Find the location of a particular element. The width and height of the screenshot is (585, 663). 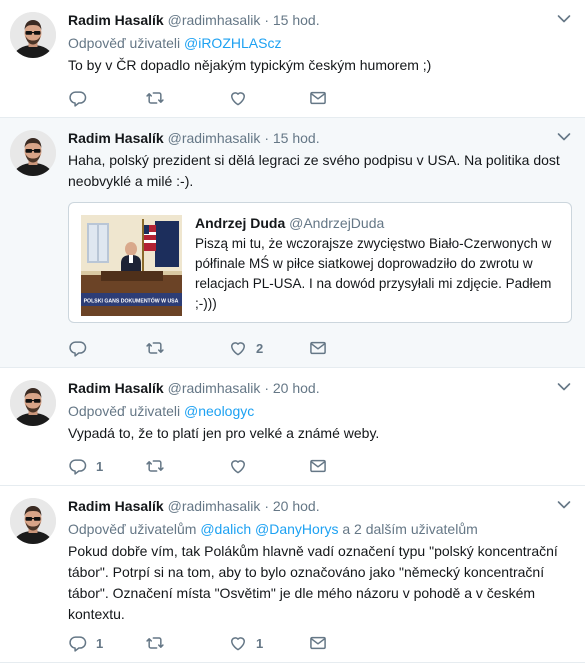

like-count: 2 is located at coordinates (260, 348).